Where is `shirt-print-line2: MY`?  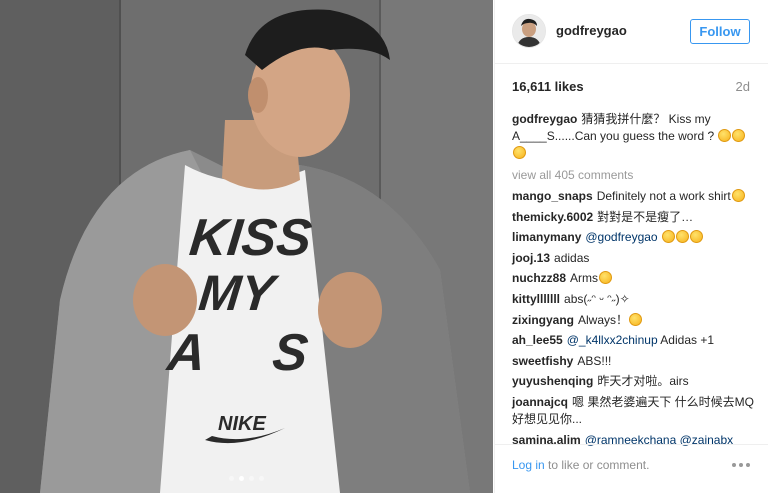 shirt-print-line2: MY is located at coordinates (238, 293).